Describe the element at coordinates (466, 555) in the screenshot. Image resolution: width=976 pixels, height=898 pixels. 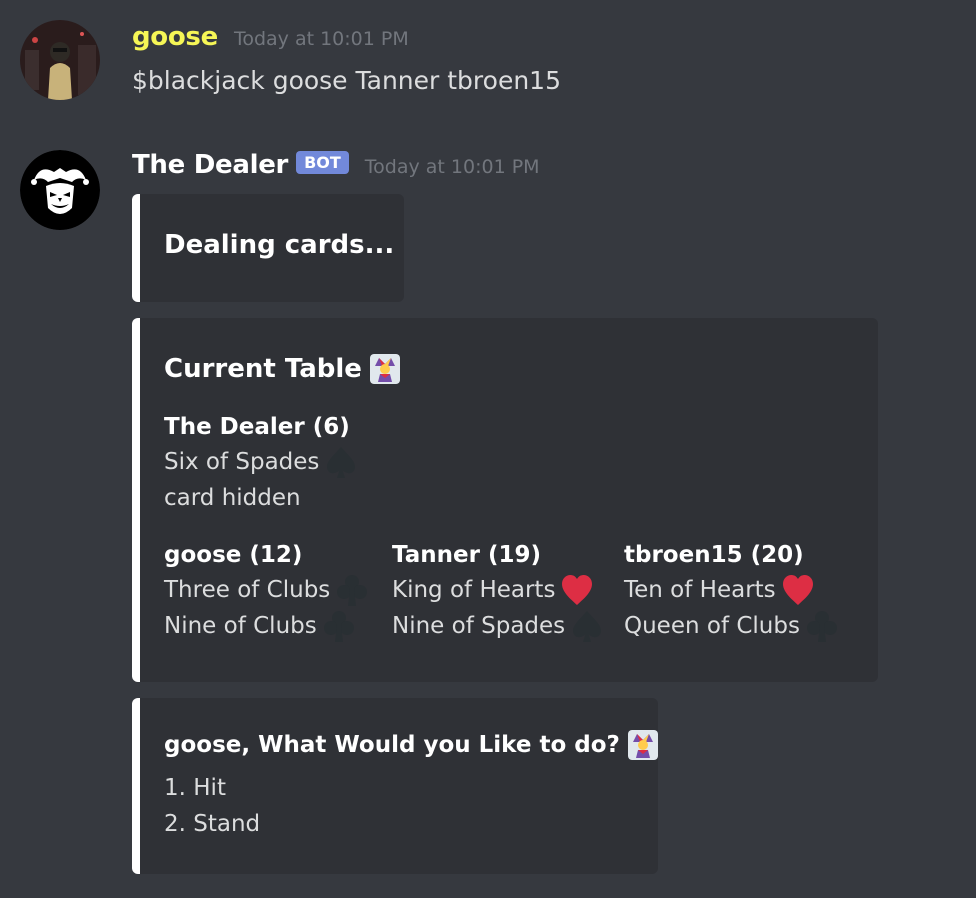
I see `field-name-player: Tanner (19)` at that location.